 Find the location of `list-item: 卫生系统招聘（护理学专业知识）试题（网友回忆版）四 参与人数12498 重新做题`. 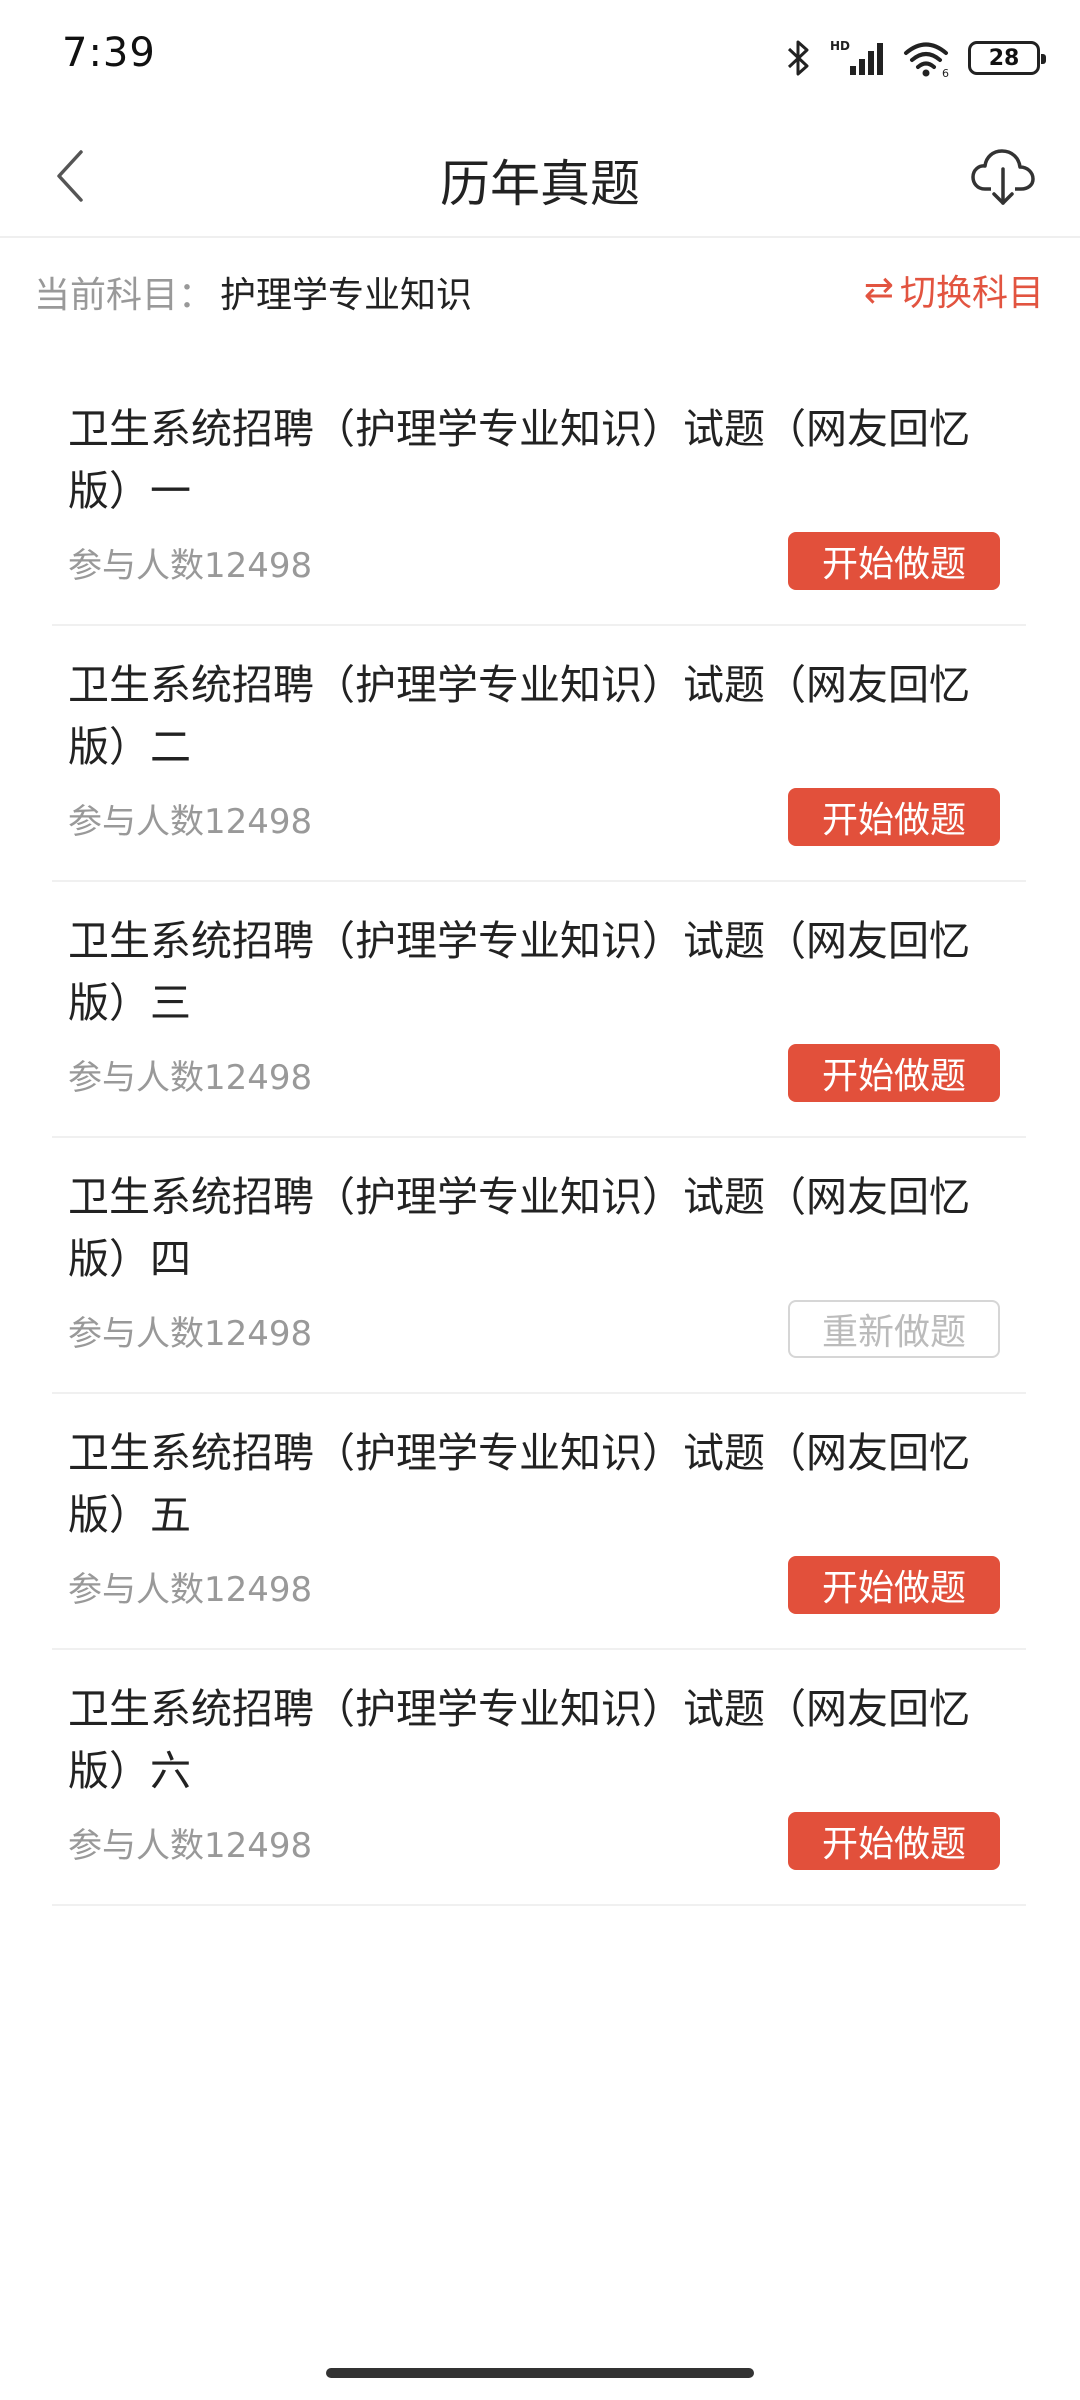

list-item: 卫生系统招聘（护理学专业知识）试题（网友回忆版）四 参与人数12498 重新做题 is located at coordinates (539, 1266).